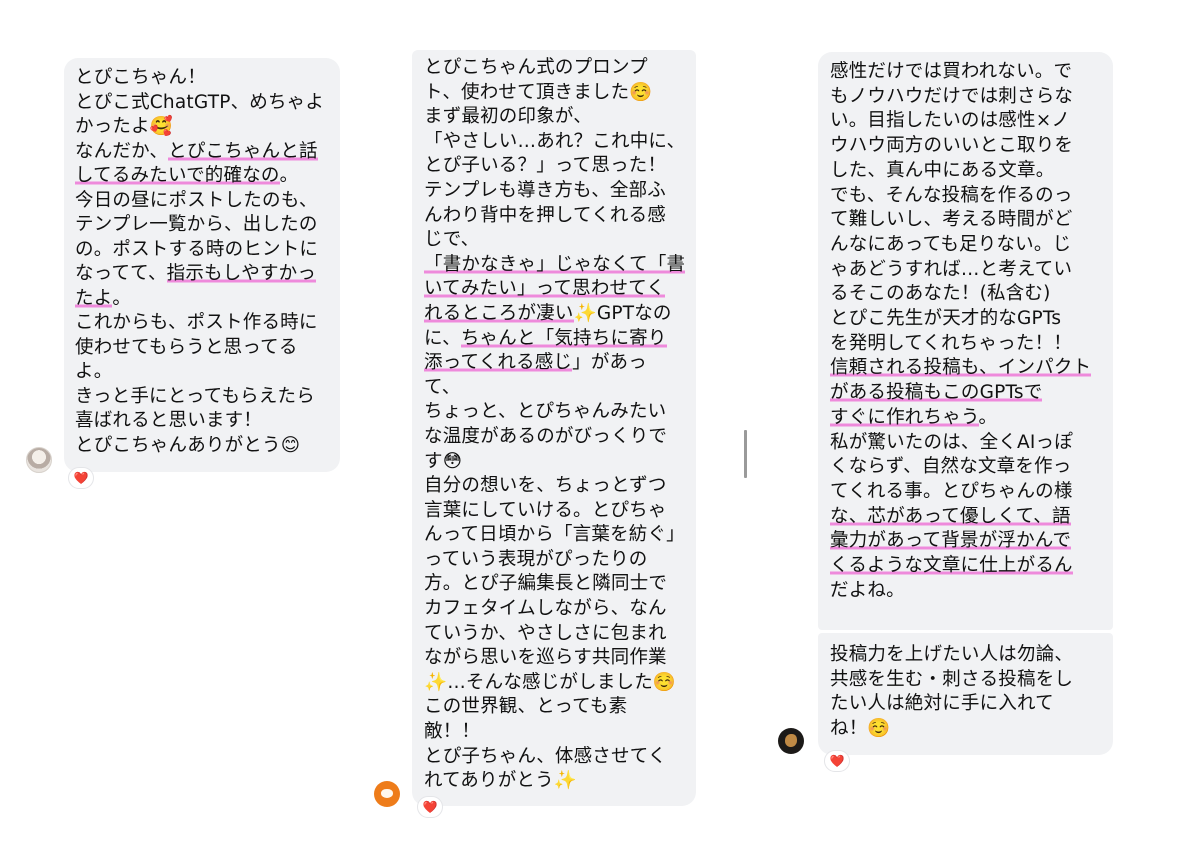 This screenshot has height=848, width=1200. What do you see at coordinates (904, 417) in the screenshot?
I see `highlighted-text: すぐに作れちゃう` at bounding box center [904, 417].